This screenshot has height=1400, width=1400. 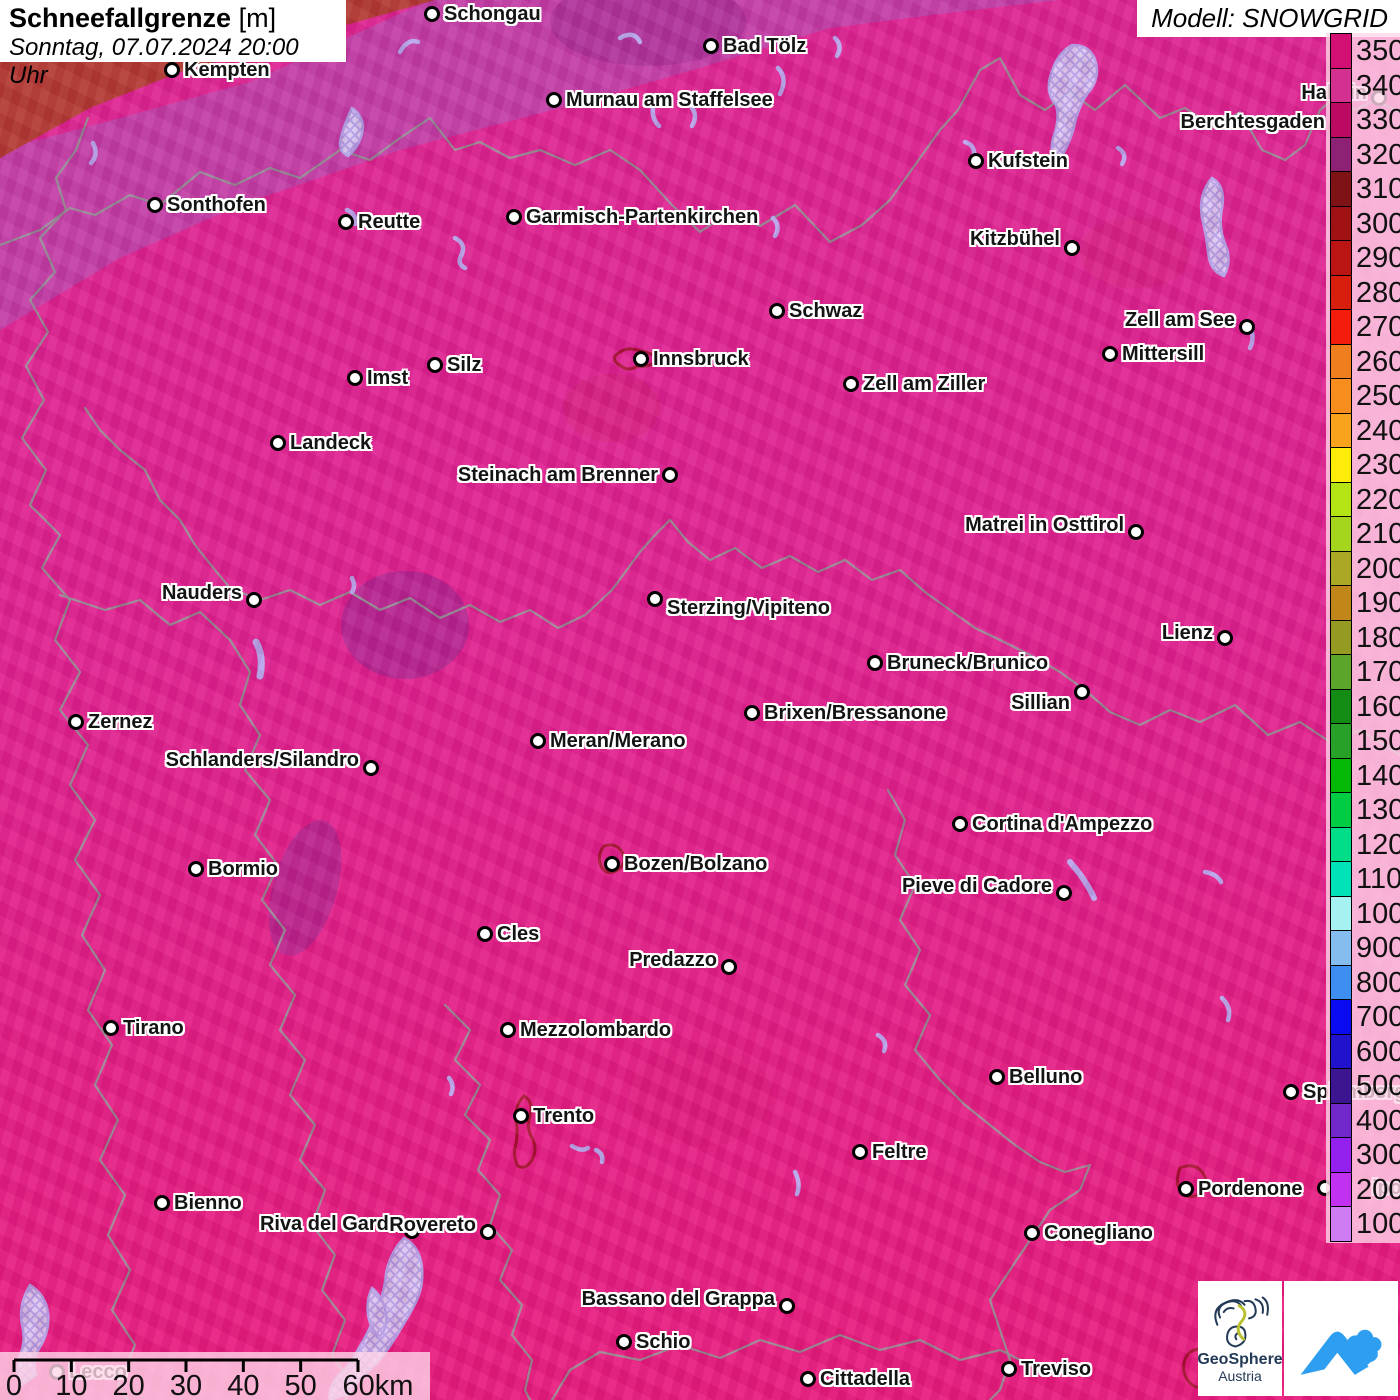 What do you see at coordinates (701, 359) in the screenshot?
I see `city-label: Innsbruck` at bounding box center [701, 359].